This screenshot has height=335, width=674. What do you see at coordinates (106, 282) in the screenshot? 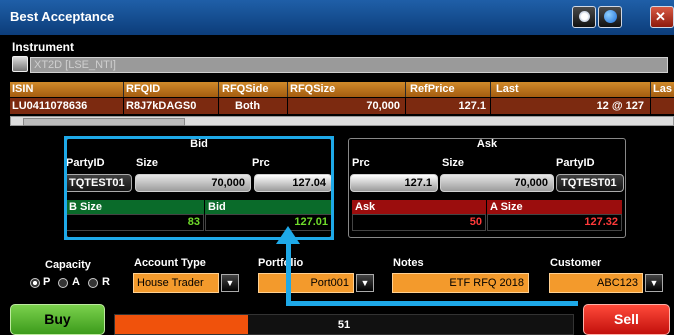
I see `capacity-option-r: R` at bounding box center [106, 282].